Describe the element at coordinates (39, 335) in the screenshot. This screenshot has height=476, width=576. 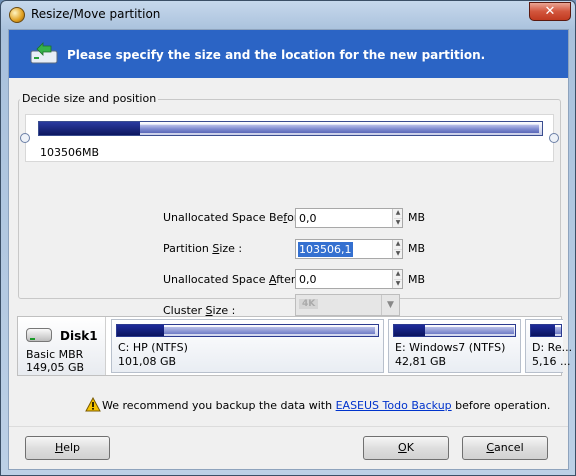
I see `hard-disk-icon` at that location.